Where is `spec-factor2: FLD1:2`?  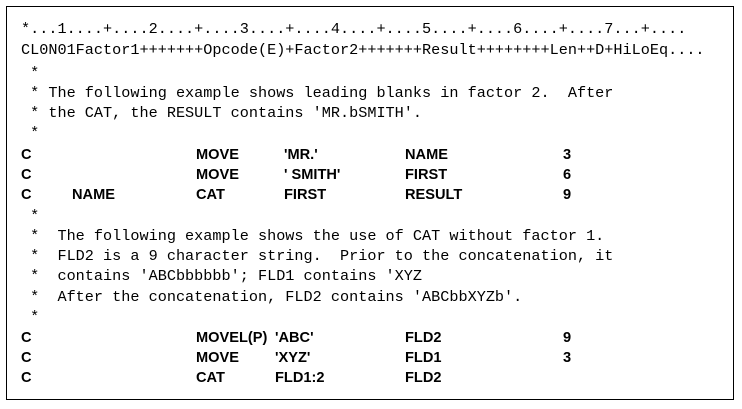 spec-factor2: FLD1:2 is located at coordinates (300, 378).